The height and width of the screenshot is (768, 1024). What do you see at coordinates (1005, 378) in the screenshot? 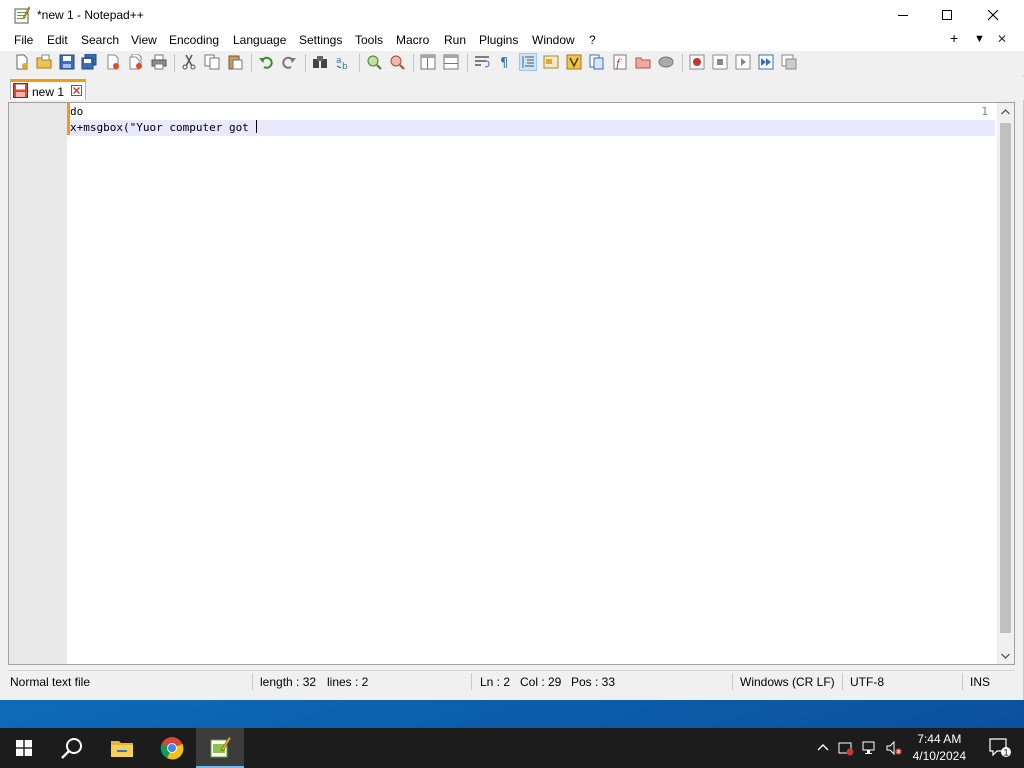
I see `scrollbar-thumb` at bounding box center [1005, 378].